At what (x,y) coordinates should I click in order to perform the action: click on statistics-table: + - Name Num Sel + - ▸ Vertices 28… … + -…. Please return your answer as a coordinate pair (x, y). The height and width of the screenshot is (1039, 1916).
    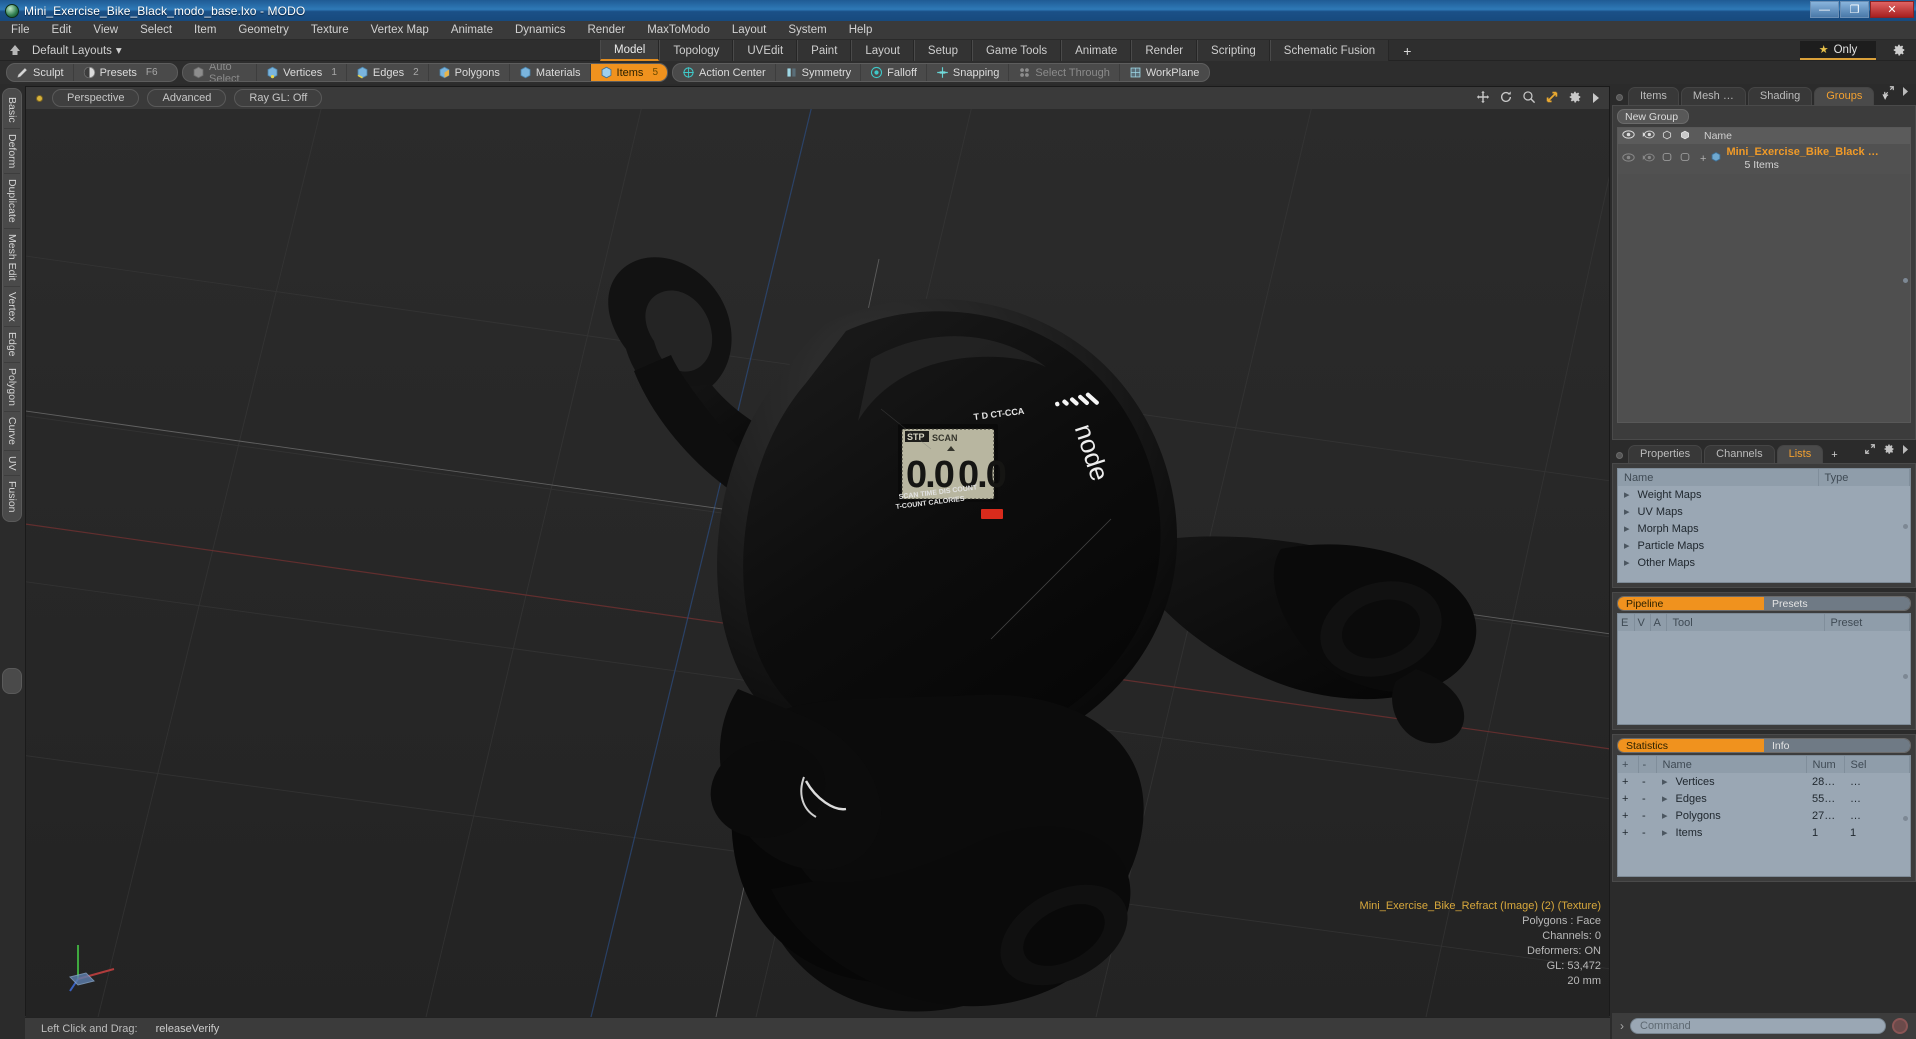
    Looking at the image, I should click on (1764, 816).